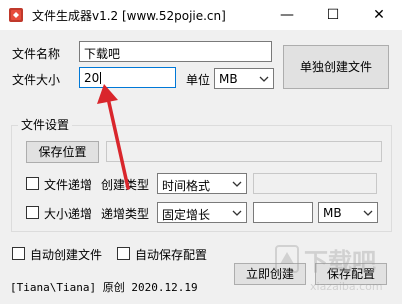 The height and width of the screenshot is (304, 402). I want to click on increment-type-label: 递增类型, so click(125, 214).